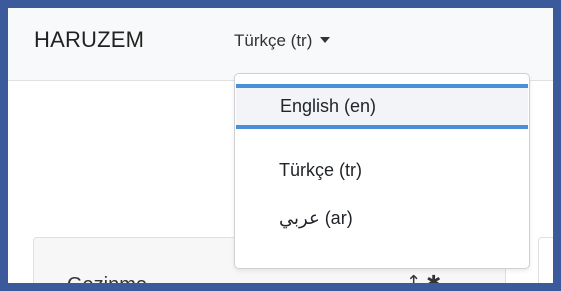 This screenshot has width=561, height=291. I want to click on language-option-arabic: عربي (ar), so click(382, 218).